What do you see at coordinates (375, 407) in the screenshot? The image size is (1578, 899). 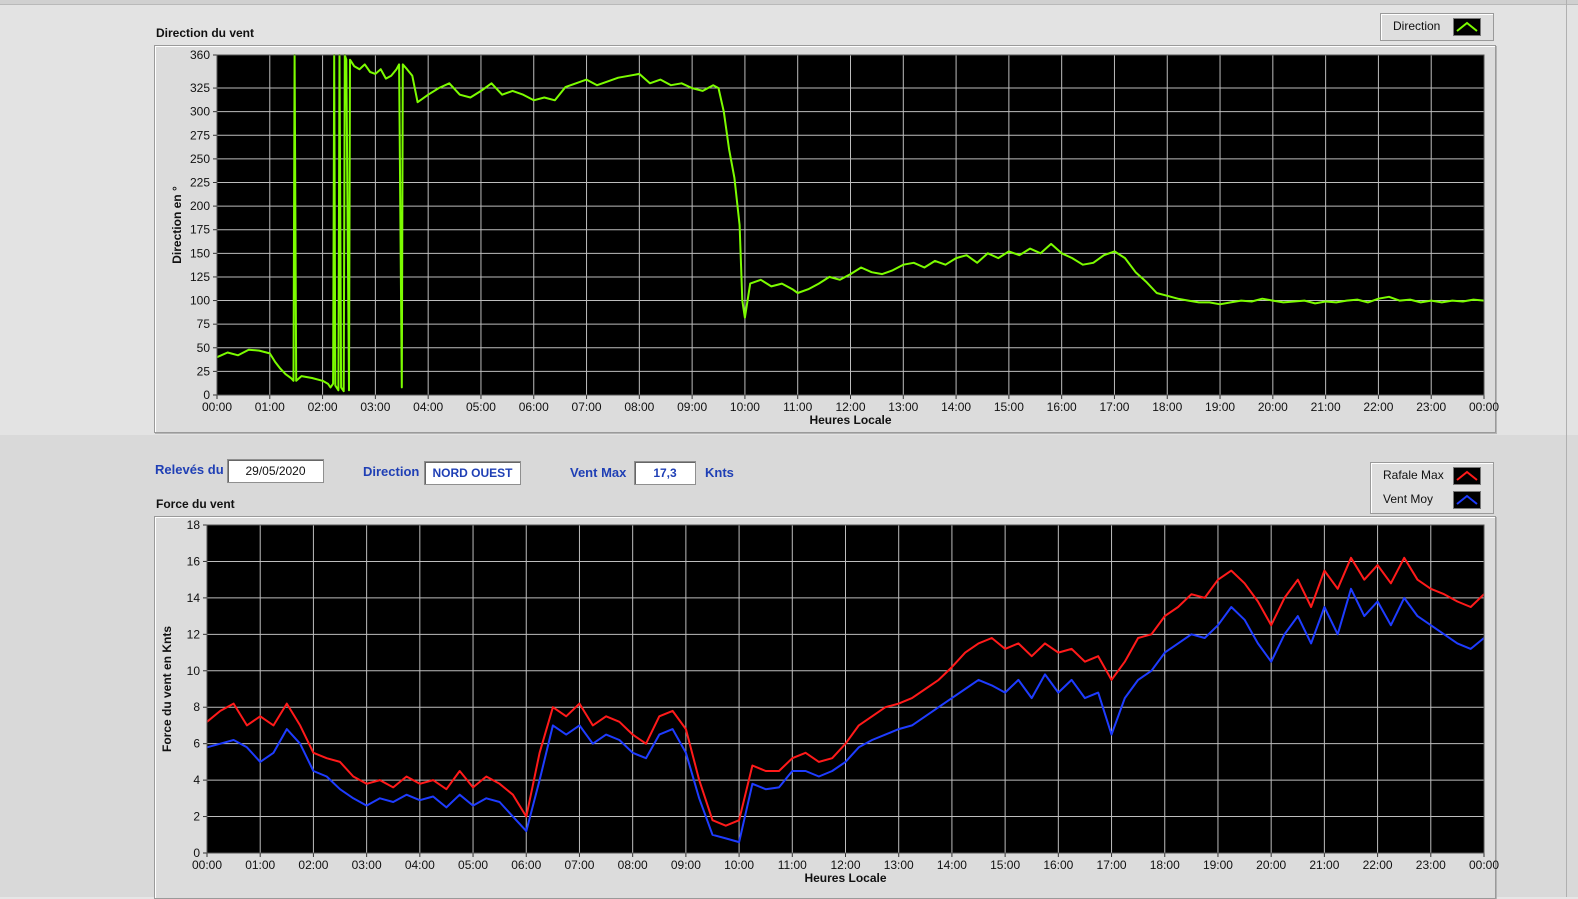 I see `direction-x-tick-label: 03:00` at bounding box center [375, 407].